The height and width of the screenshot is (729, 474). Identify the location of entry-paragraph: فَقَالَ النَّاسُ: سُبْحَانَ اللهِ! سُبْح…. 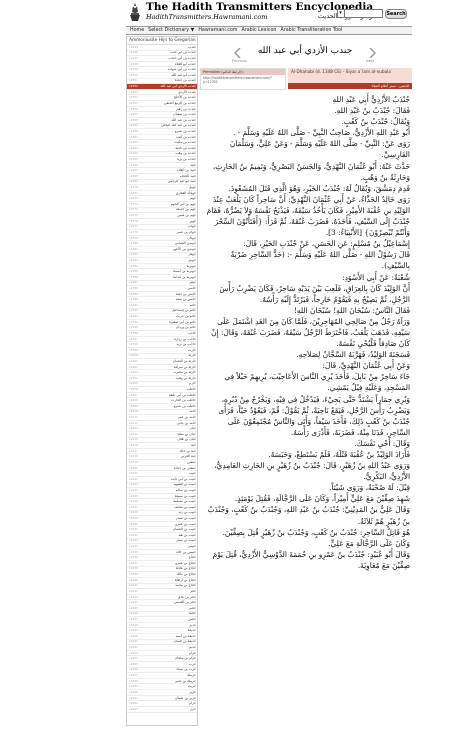
(351, 310).